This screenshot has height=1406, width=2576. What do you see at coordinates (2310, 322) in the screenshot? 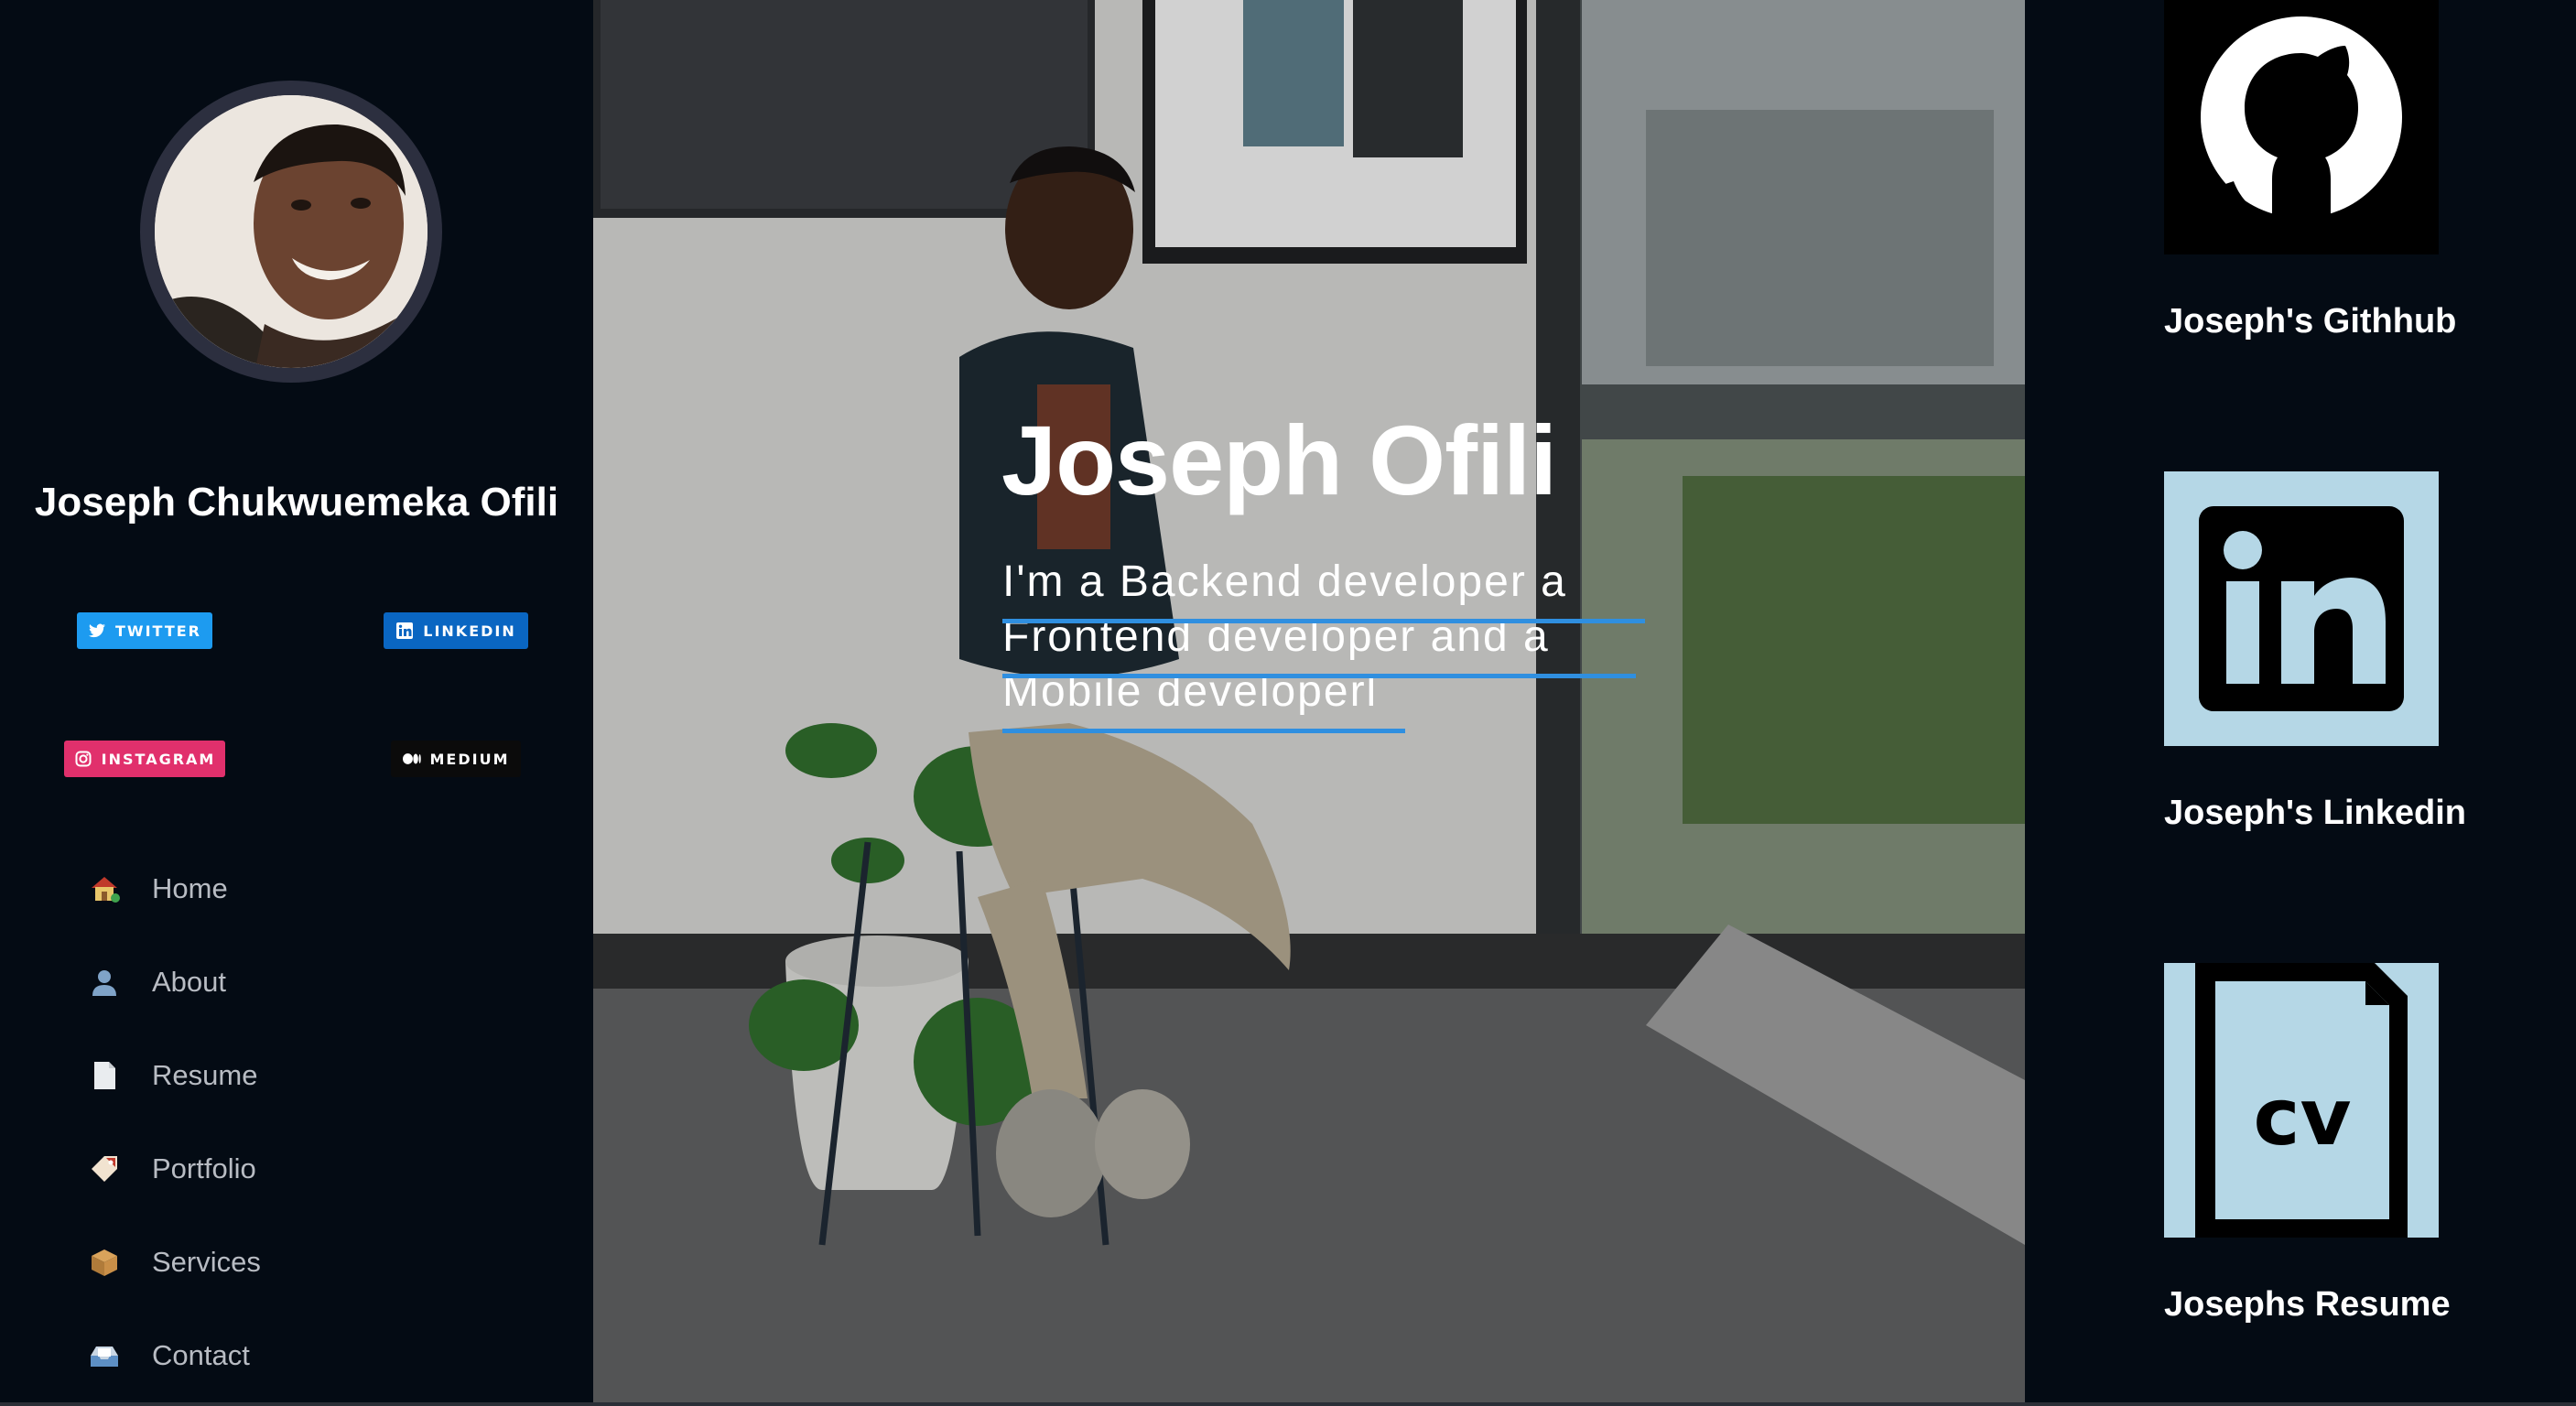
I see `github-link-label: Joseph's Githhub` at bounding box center [2310, 322].